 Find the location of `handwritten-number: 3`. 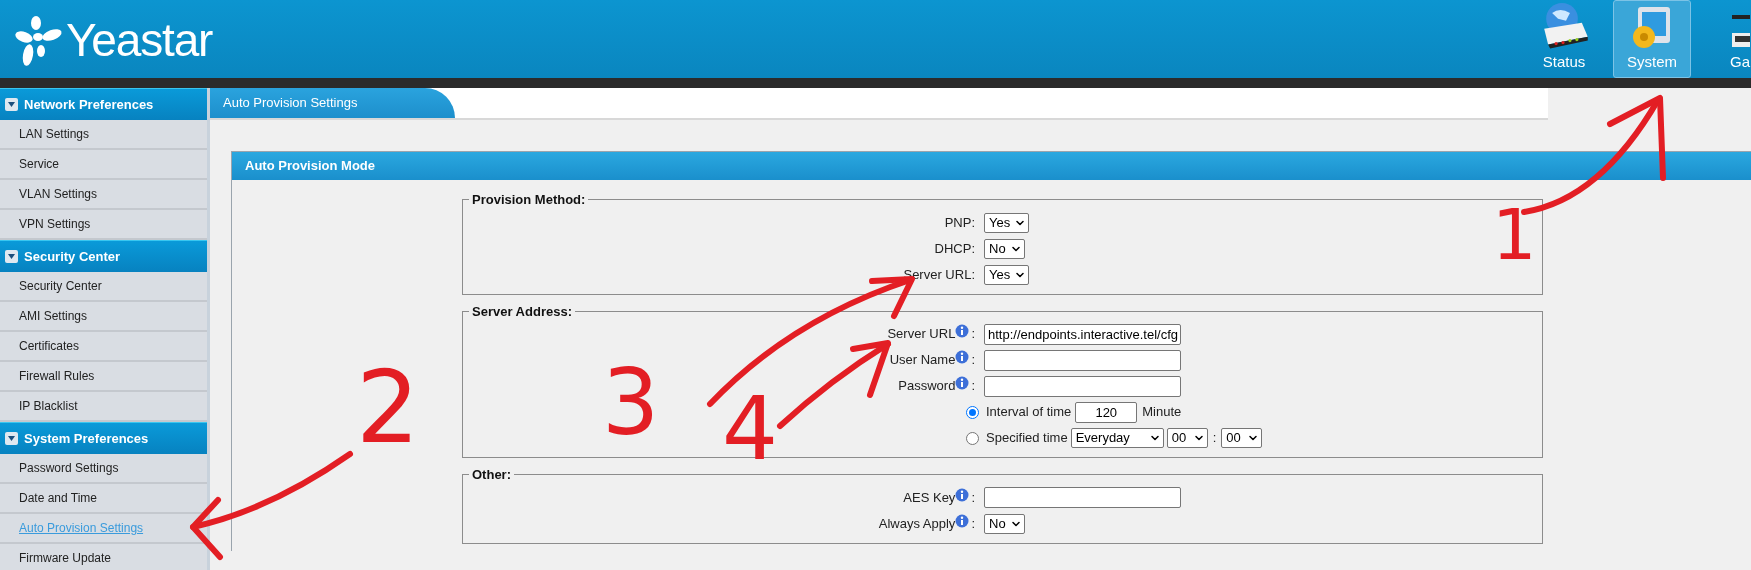

handwritten-number: 3 is located at coordinates (631, 403).